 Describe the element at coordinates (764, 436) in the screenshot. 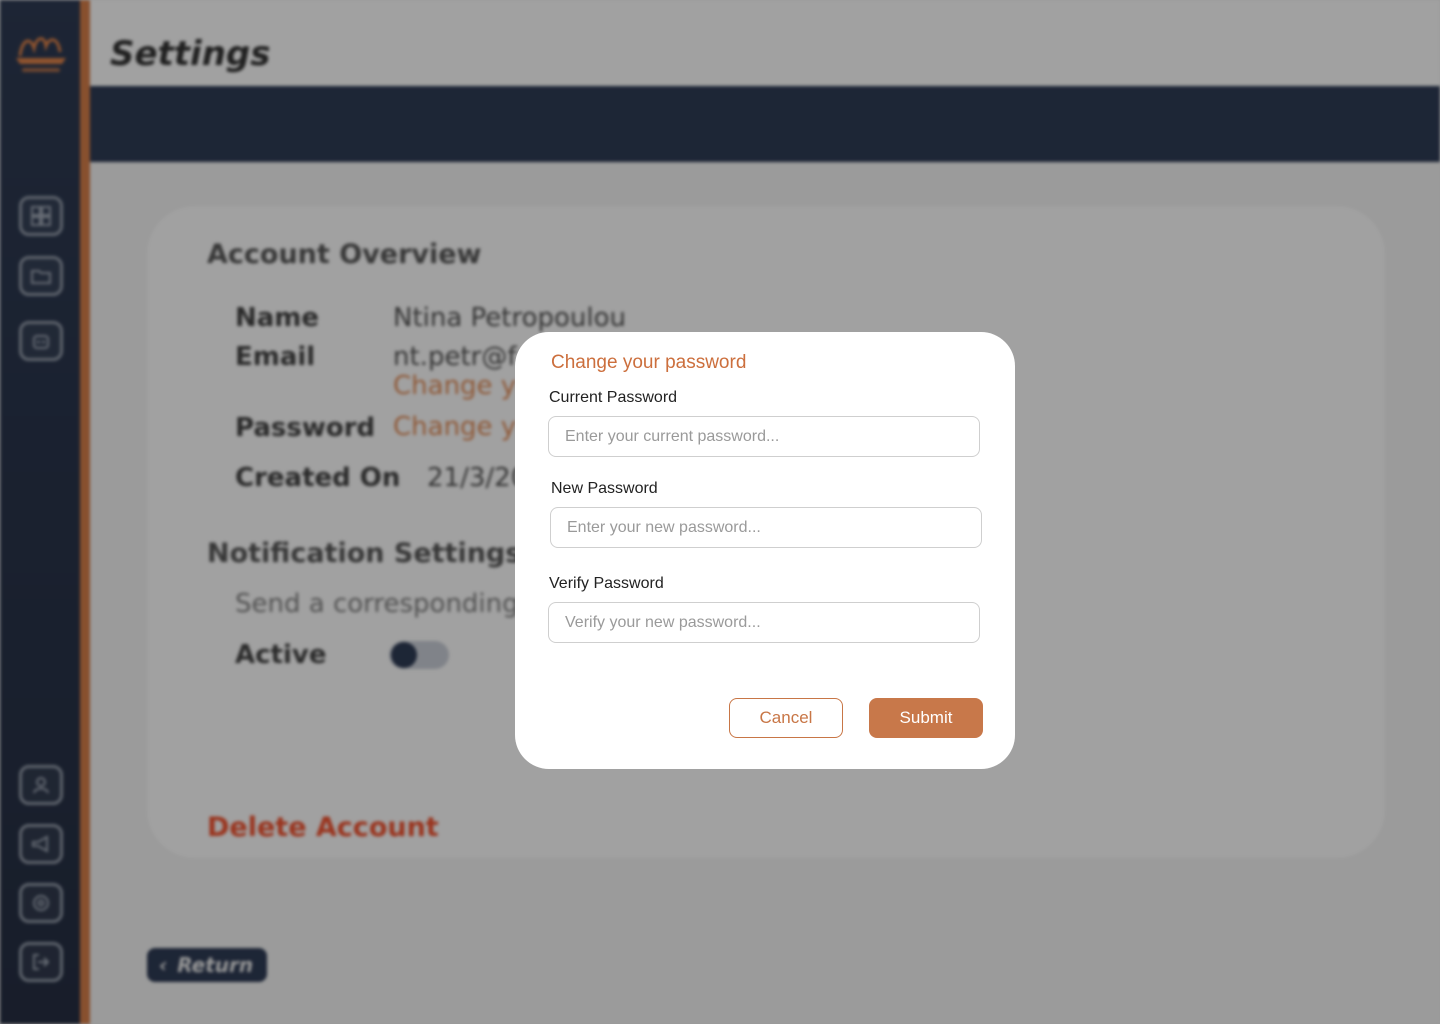

I see `current-password-input` at that location.